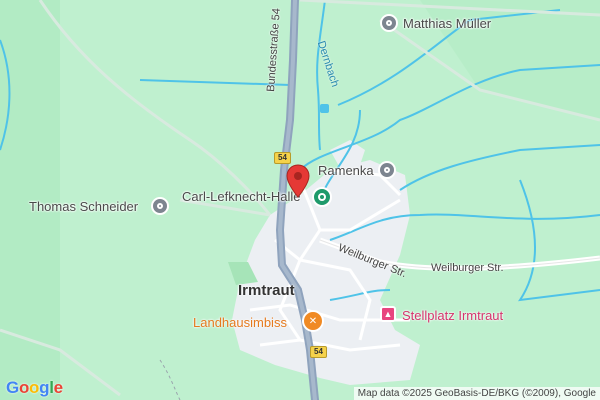  What do you see at coordinates (467, 268) in the screenshot?
I see `weilburger-str-label-2: Weilburger Str.` at bounding box center [467, 268].